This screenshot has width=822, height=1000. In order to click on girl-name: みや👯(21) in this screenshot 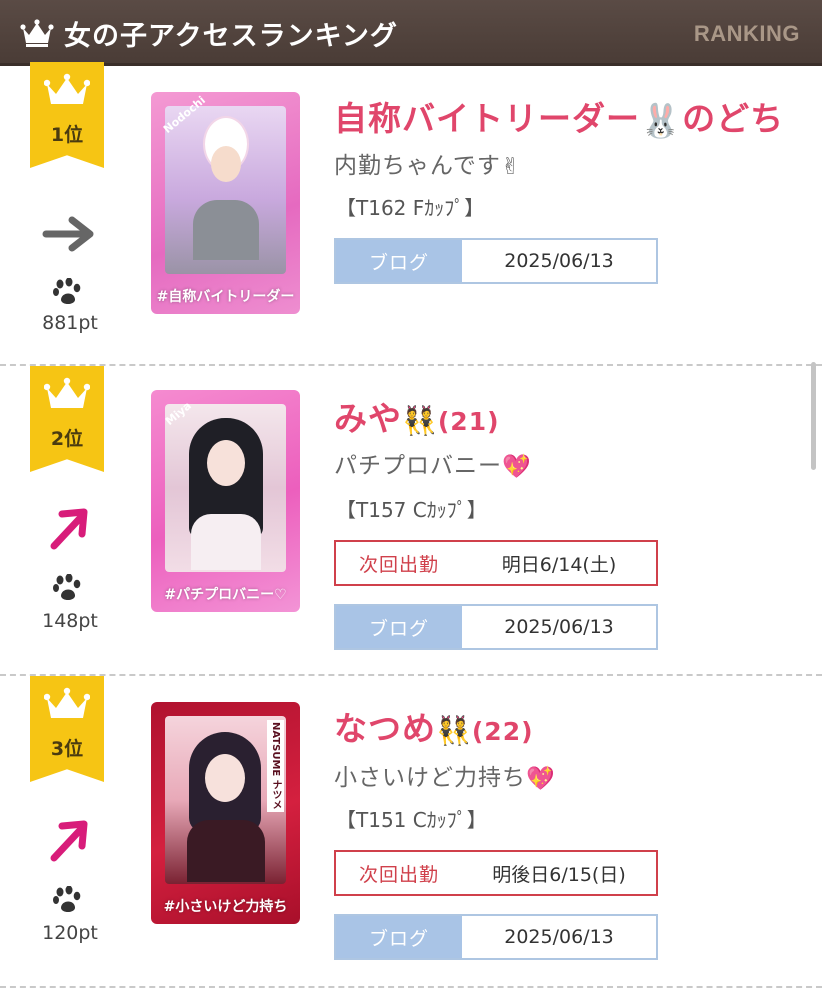, I will do `click(417, 416)`.